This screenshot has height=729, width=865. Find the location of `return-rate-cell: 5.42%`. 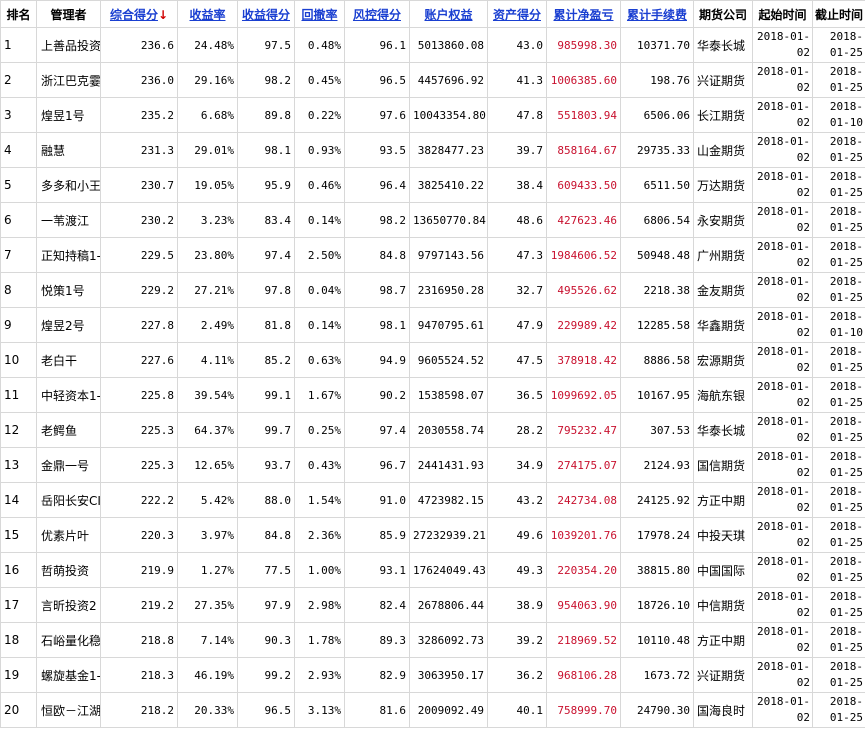

return-rate-cell: 5.42% is located at coordinates (207, 500).